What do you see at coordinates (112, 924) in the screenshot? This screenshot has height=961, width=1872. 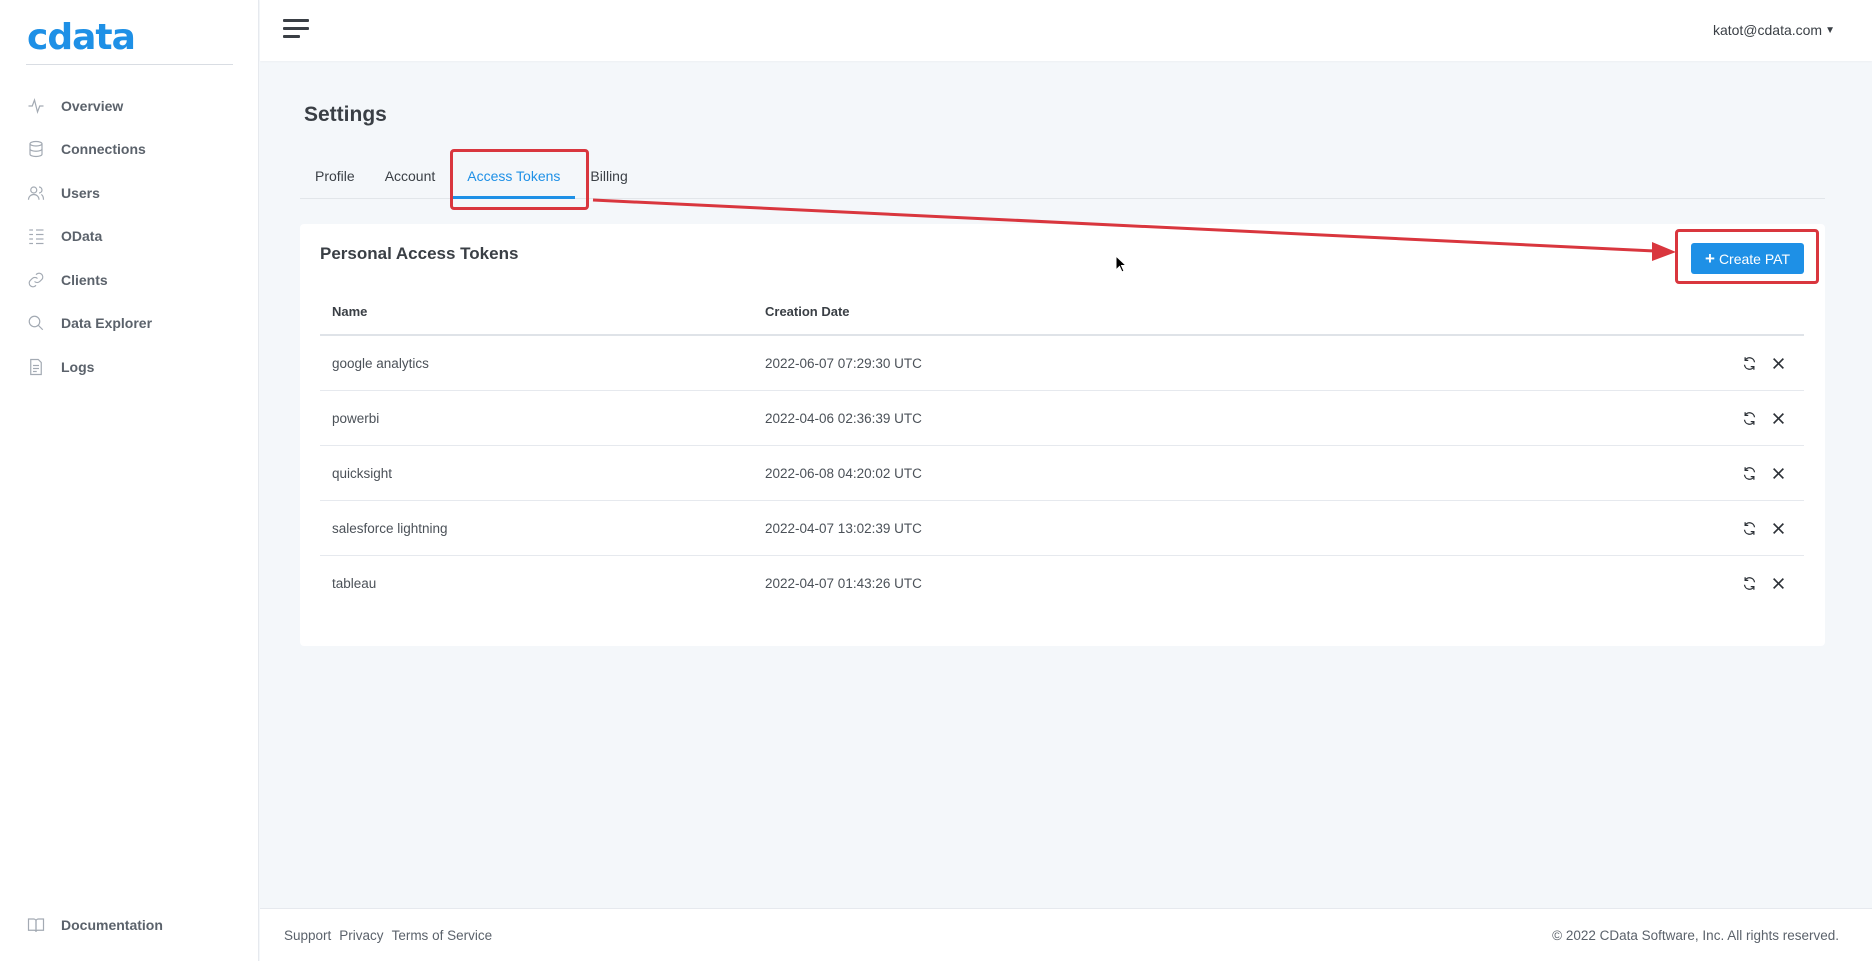 I see `sidebar-item-label: Documentation` at bounding box center [112, 924].